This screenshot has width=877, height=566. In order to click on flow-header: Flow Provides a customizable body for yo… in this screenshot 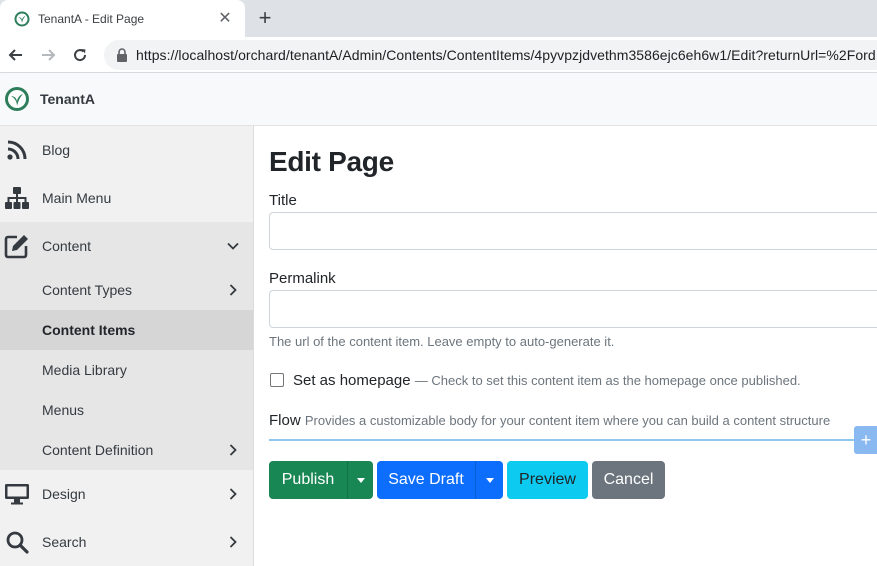, I will do `click(549, 420)`.